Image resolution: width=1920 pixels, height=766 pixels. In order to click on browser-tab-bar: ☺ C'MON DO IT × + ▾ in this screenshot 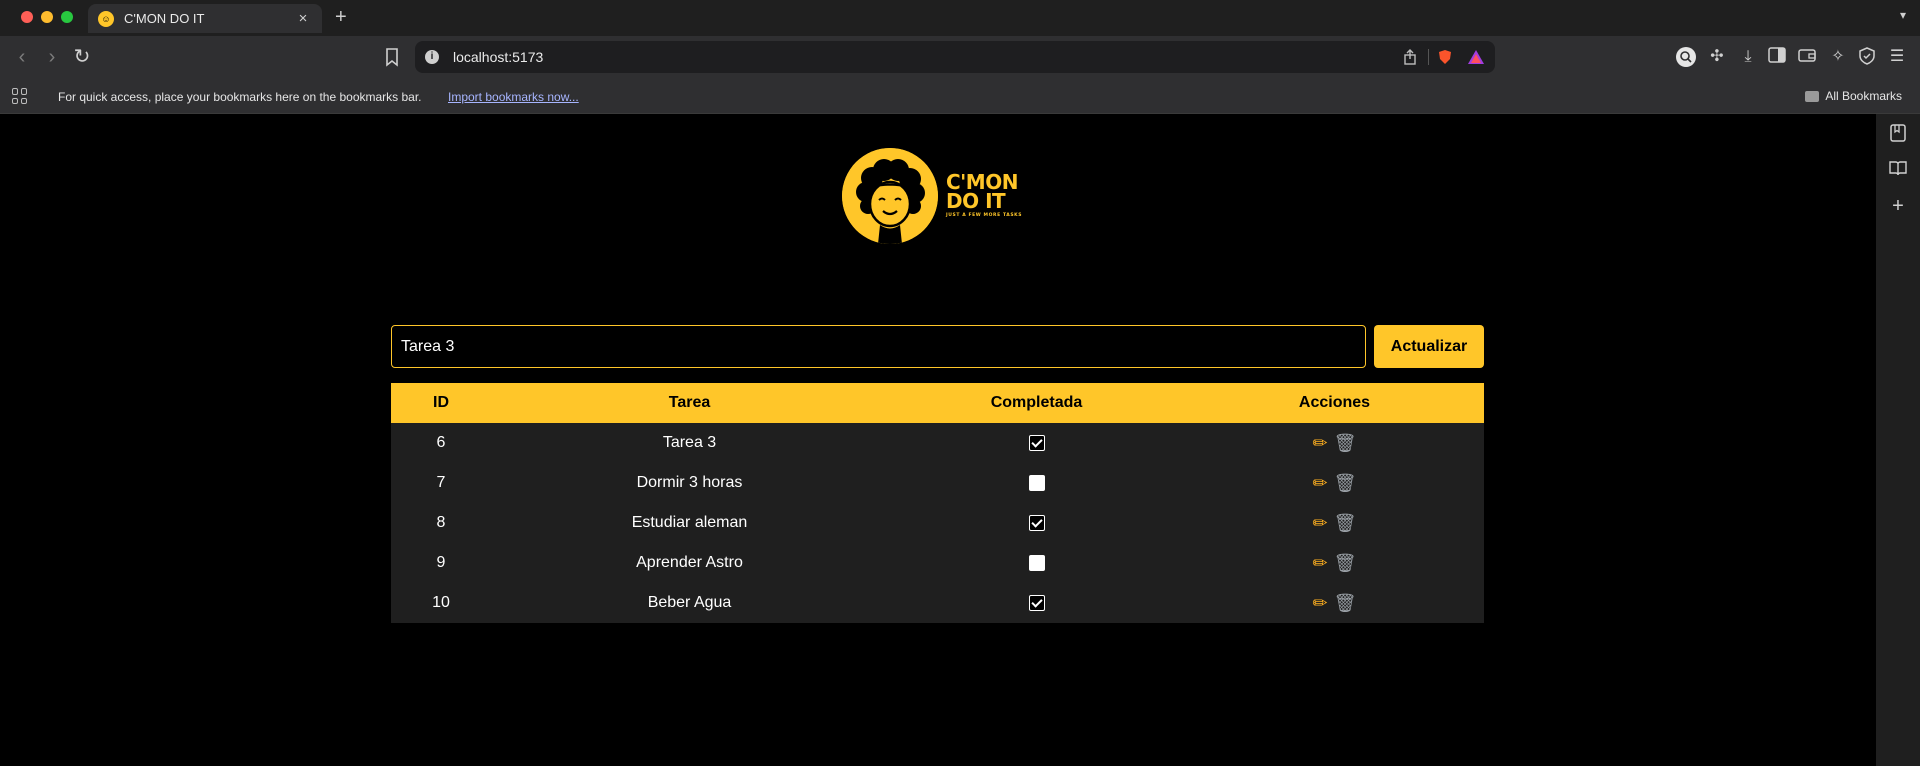, I will do `click(960, 18)`.